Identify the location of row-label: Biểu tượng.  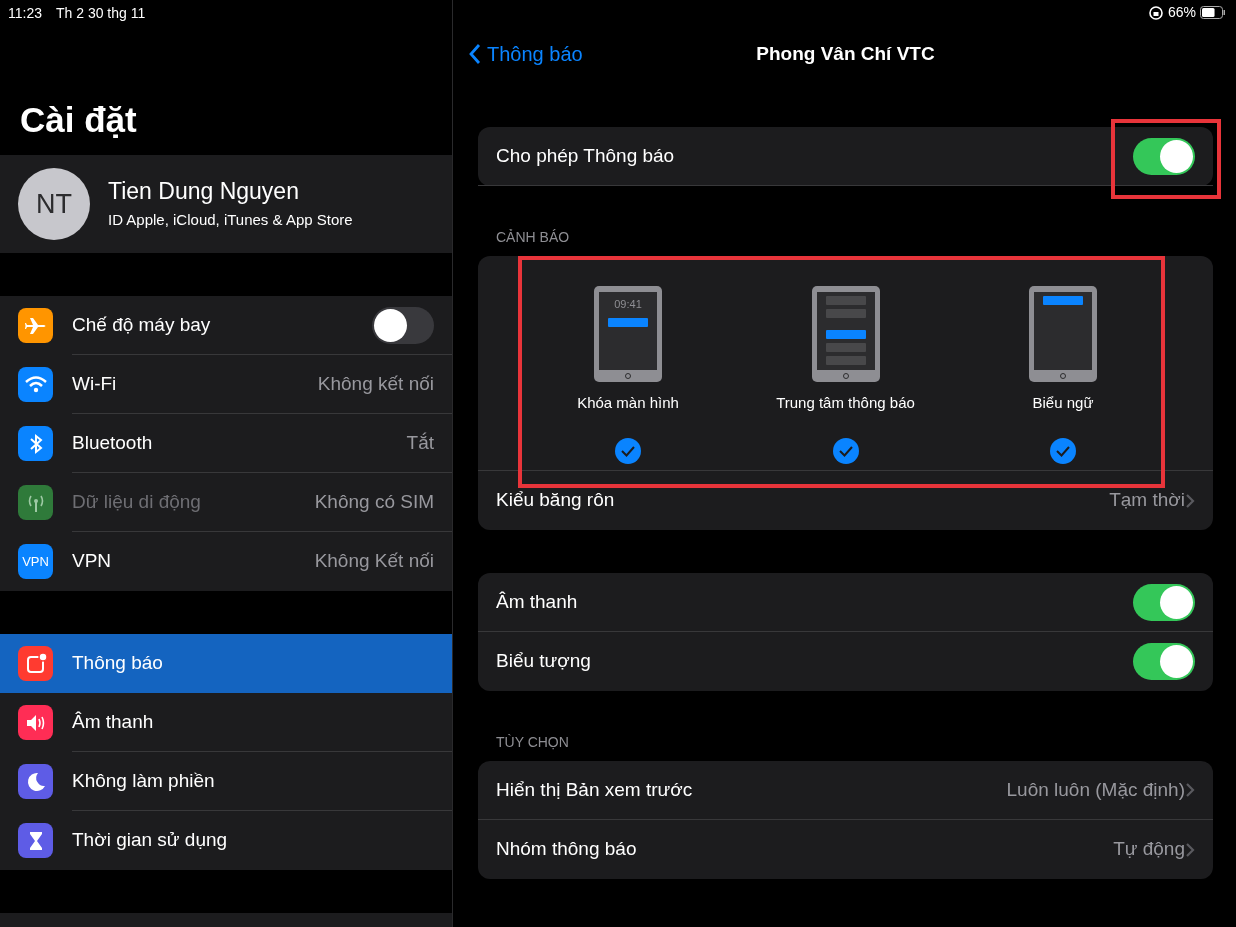
(543, 661).